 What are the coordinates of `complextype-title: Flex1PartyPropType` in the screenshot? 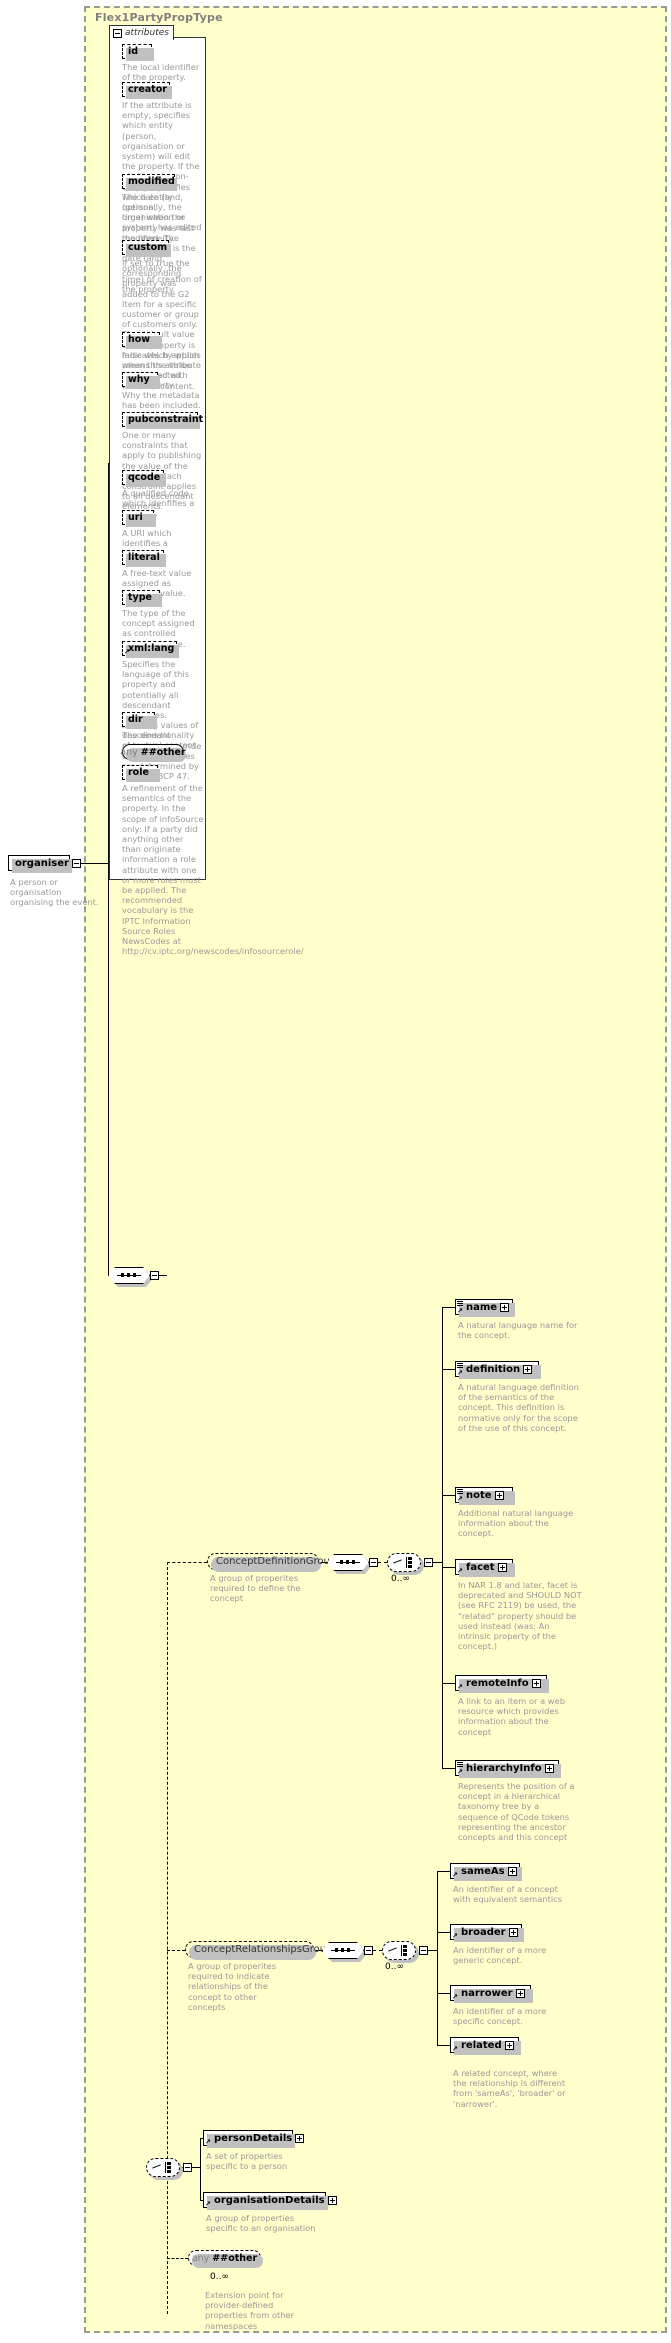 It's located at (159, 17).